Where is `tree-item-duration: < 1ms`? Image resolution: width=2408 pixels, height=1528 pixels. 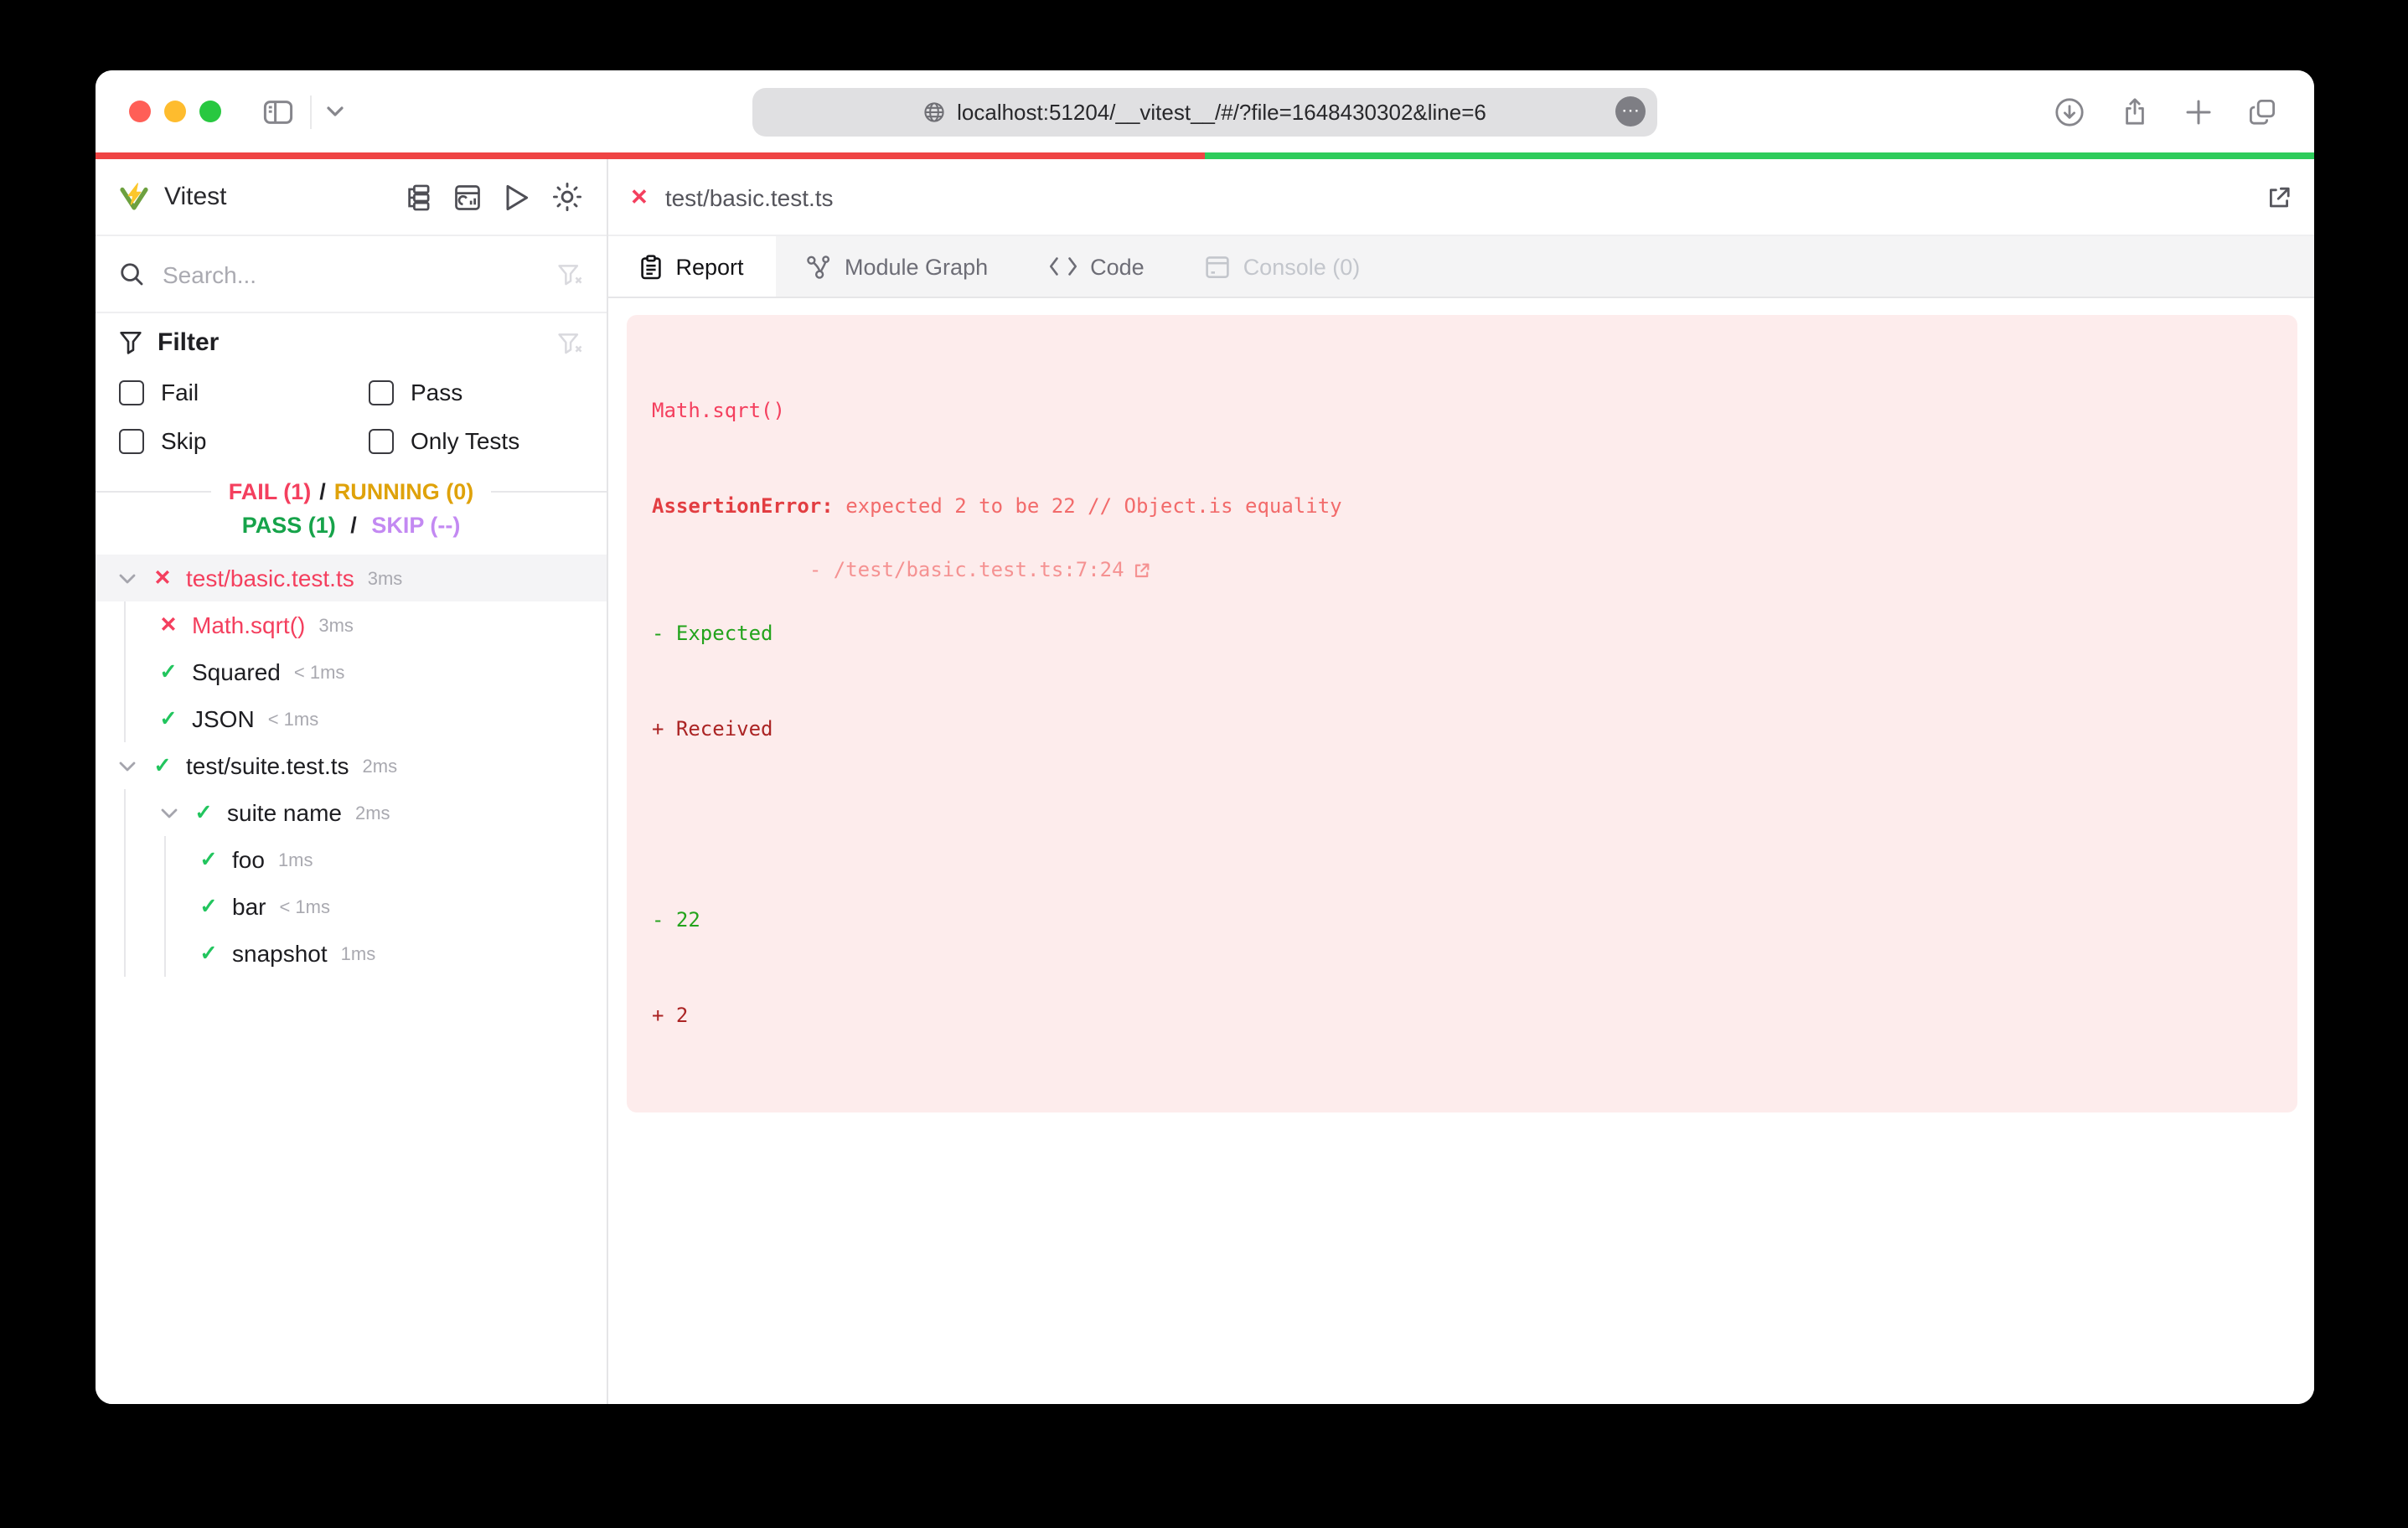 tree-item-duration: < 1ms is located at coordinates (304, 908).